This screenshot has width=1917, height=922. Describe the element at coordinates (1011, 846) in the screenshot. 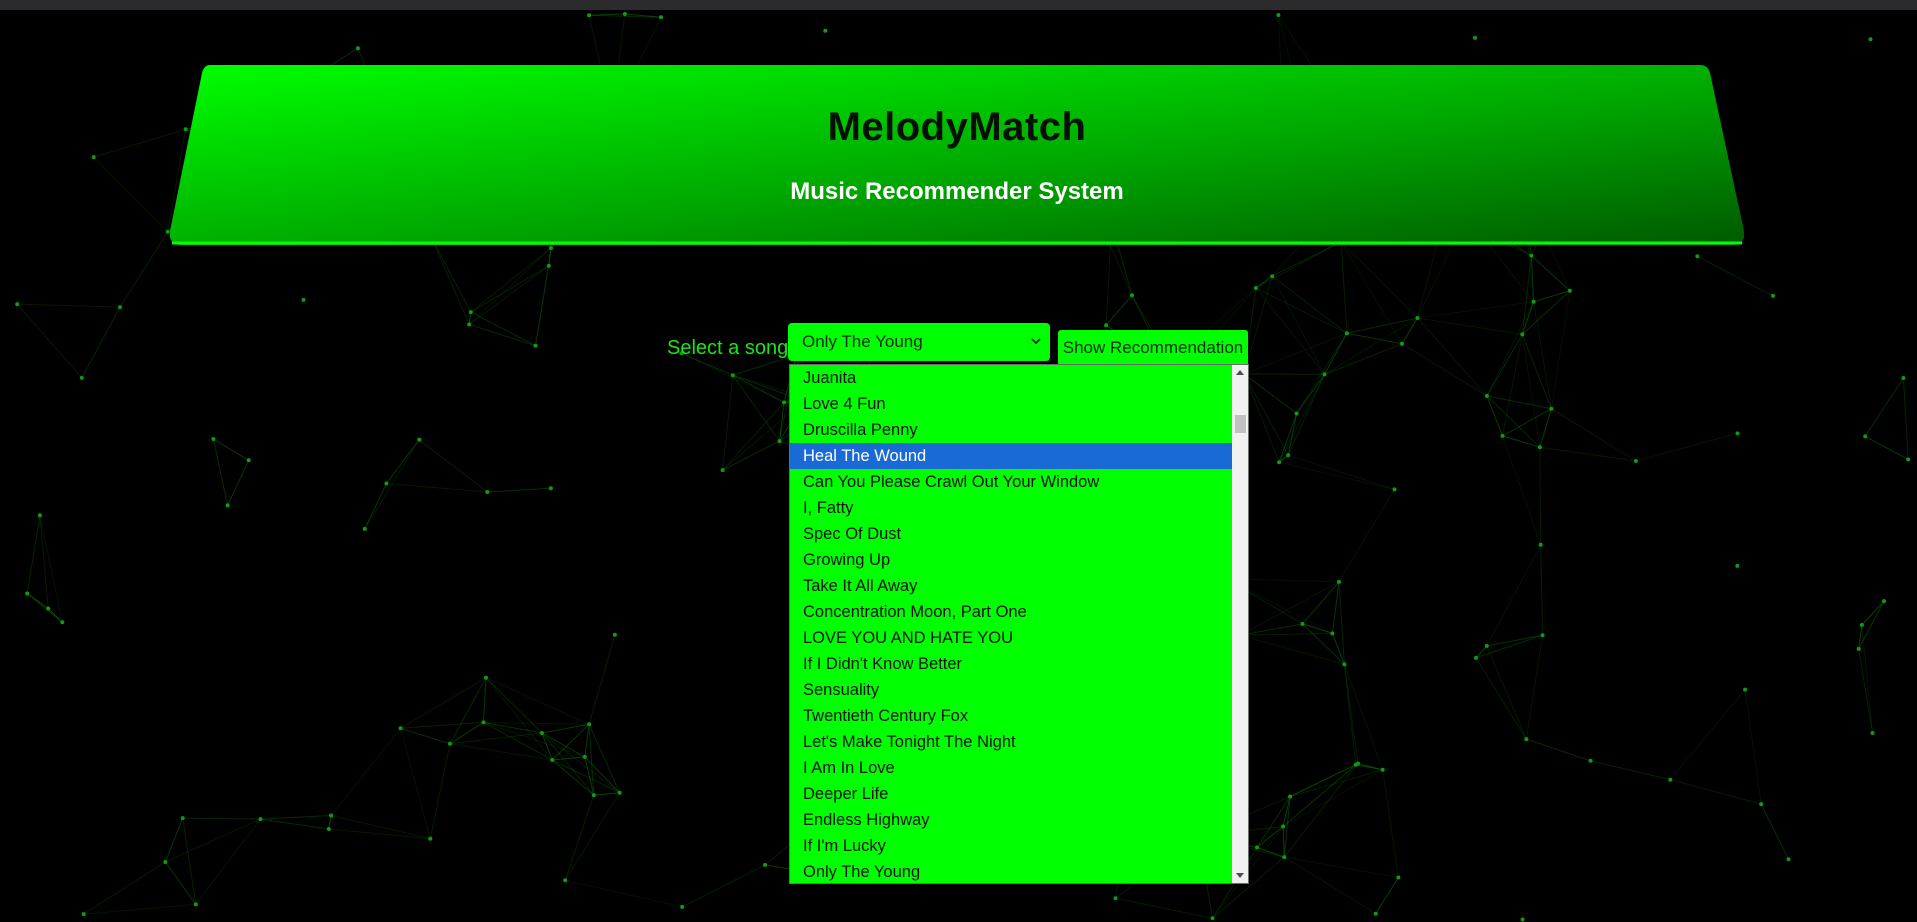

I see `dropdown-option: If I'm Lucky` at that location.